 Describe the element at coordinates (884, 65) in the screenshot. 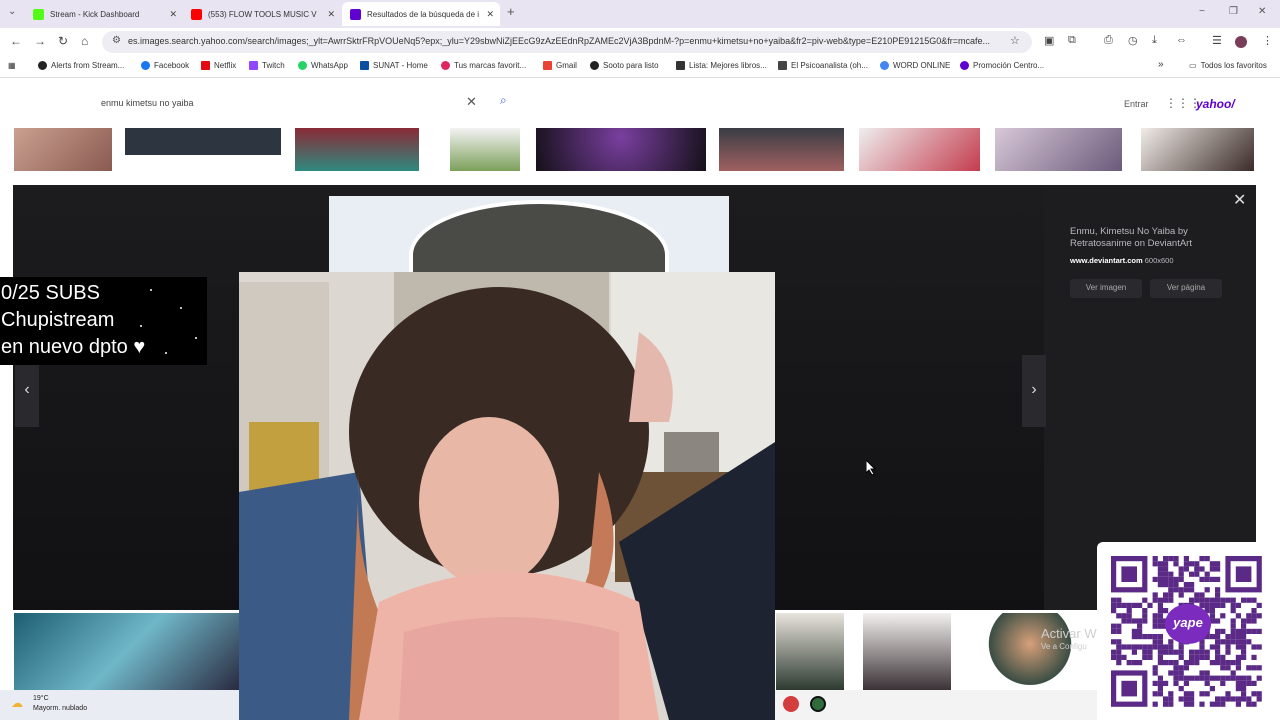

I see `google-icon` at that location.